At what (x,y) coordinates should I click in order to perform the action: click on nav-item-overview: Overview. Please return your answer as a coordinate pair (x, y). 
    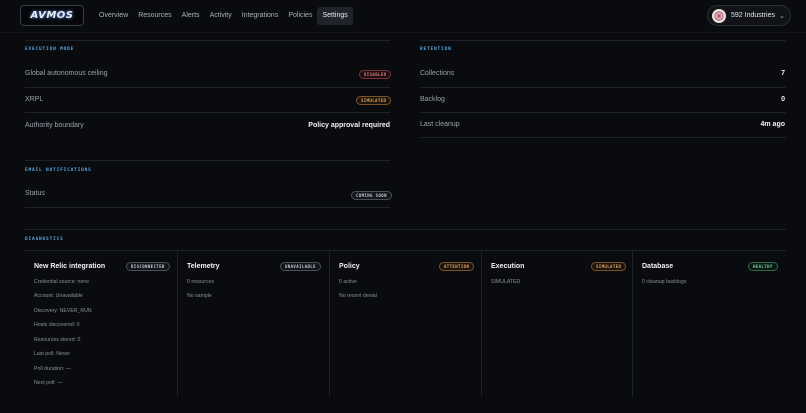
    Looking at the image, I should click on (113, 16).